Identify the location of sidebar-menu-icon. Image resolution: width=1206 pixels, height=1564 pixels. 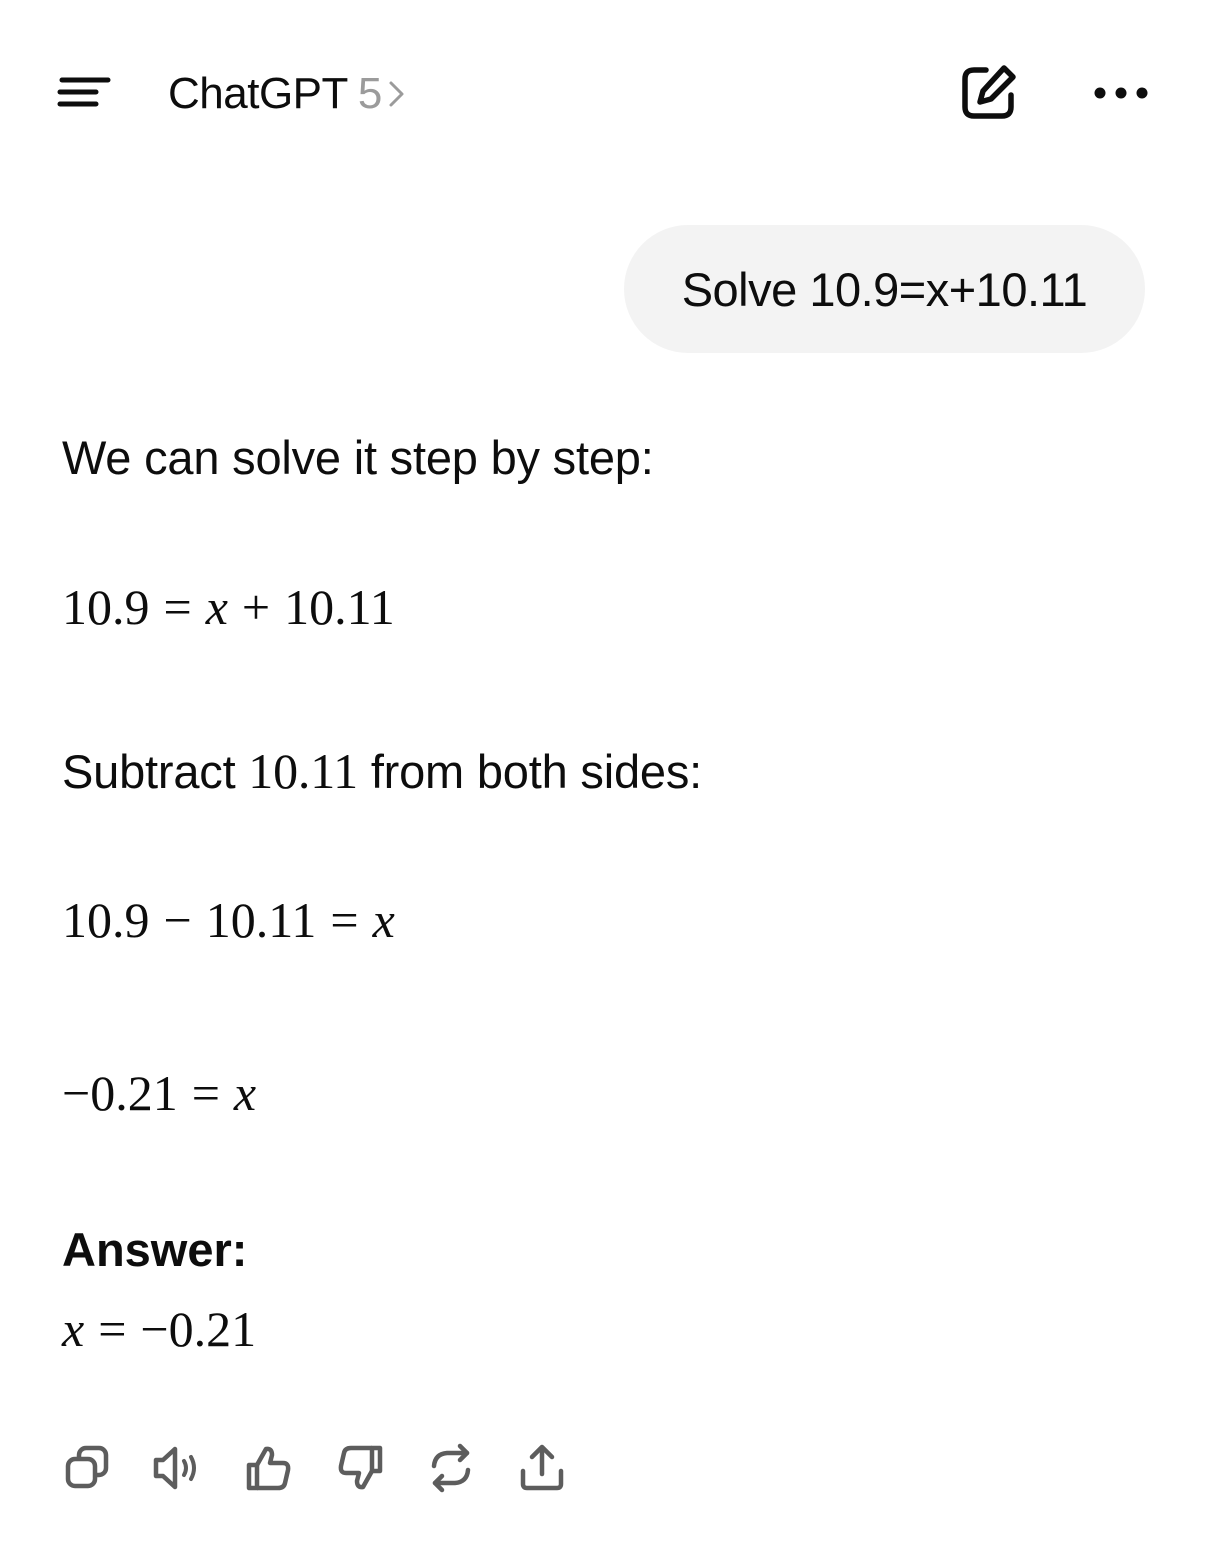
(84, 92).